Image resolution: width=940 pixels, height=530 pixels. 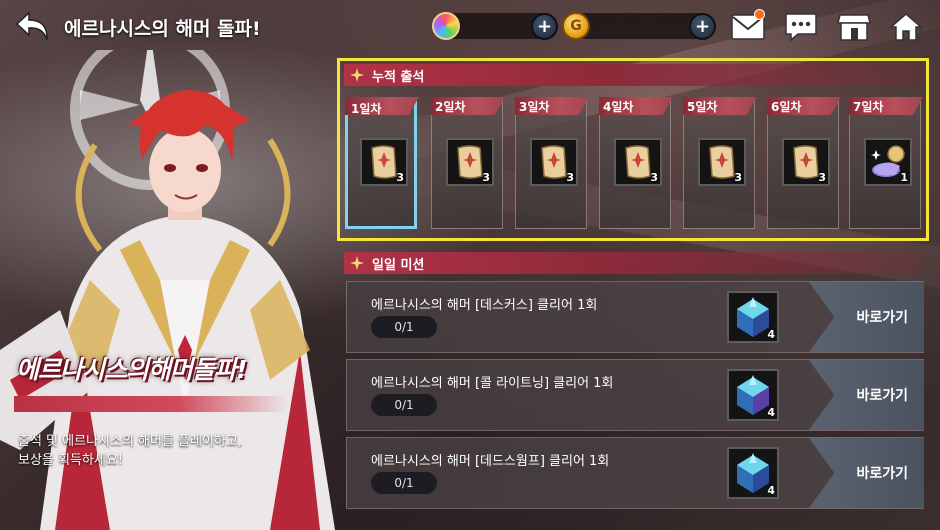 I want to click on home-button, so click(x=906, y=27).